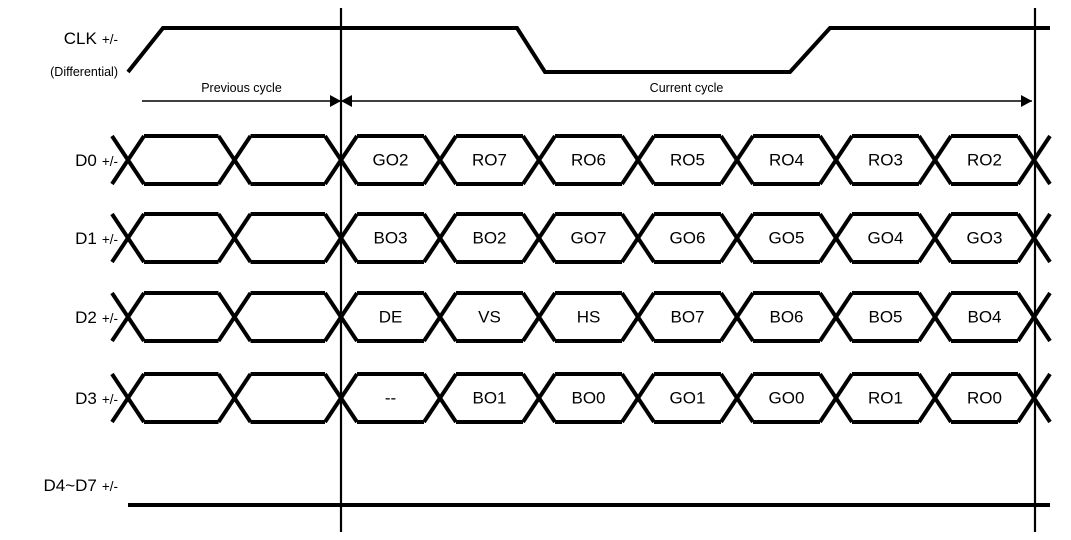 Image resolution: width=1071 pixels, height=540 pixels. I want to click on data-lane-label-main: D1, so click(86, 238).